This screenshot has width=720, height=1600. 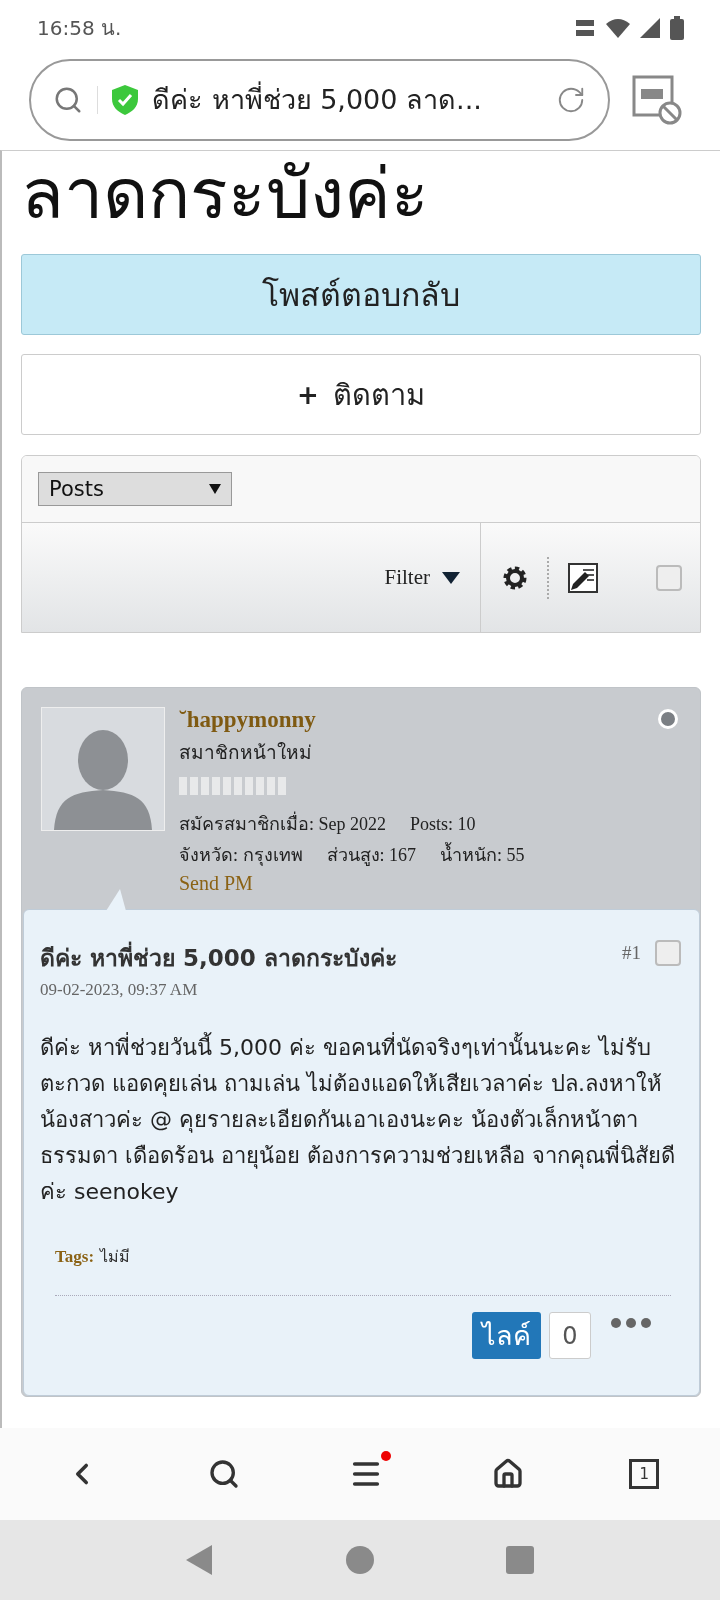 I want to click on ad-block-icon, so click(x=658, y=99).